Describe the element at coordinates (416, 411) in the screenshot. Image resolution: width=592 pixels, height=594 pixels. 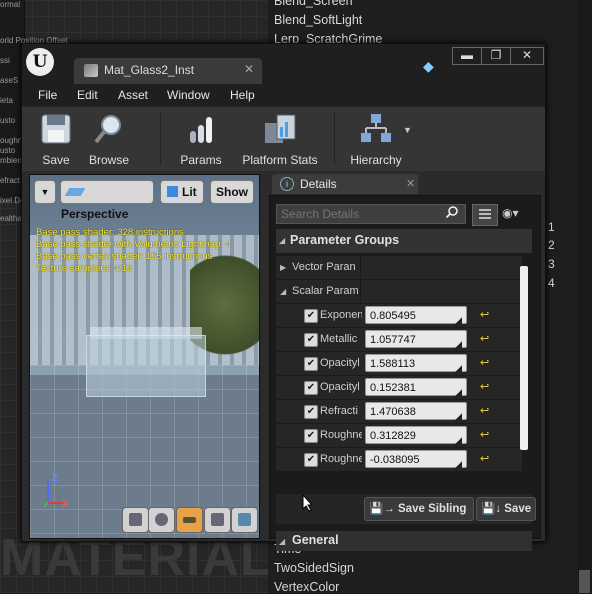
I see `param-value-field: 1.470638 ◢` at that location.